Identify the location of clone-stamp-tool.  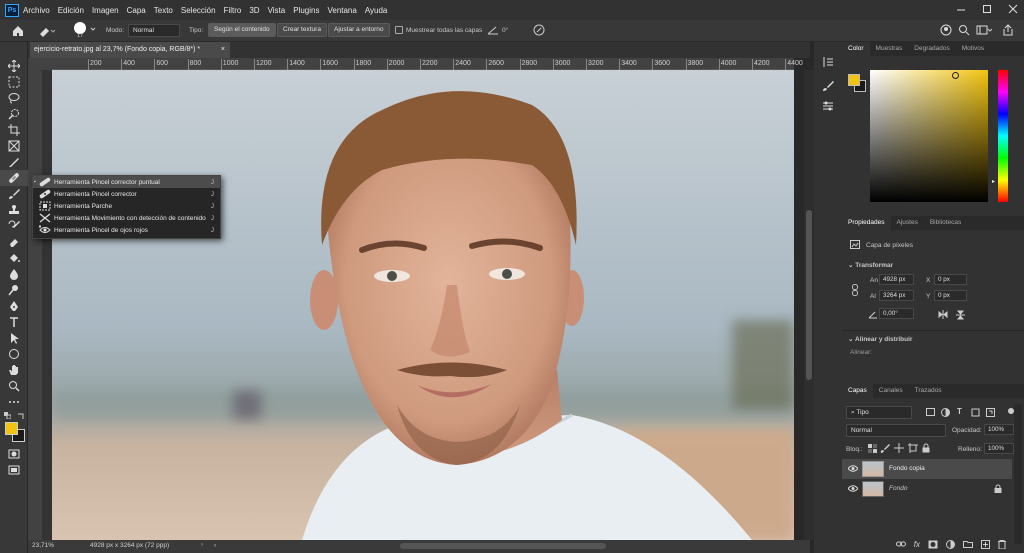
(14, 210).